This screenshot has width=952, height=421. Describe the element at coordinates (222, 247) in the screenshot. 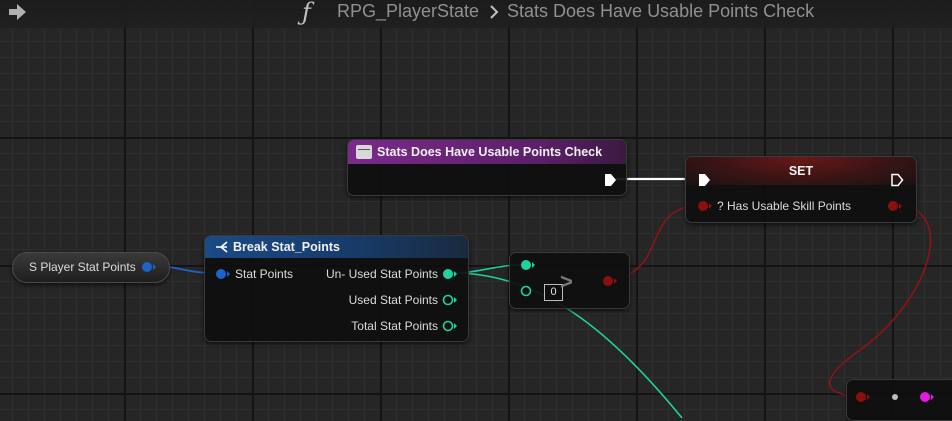

I see `break-struct-icon` at that location.